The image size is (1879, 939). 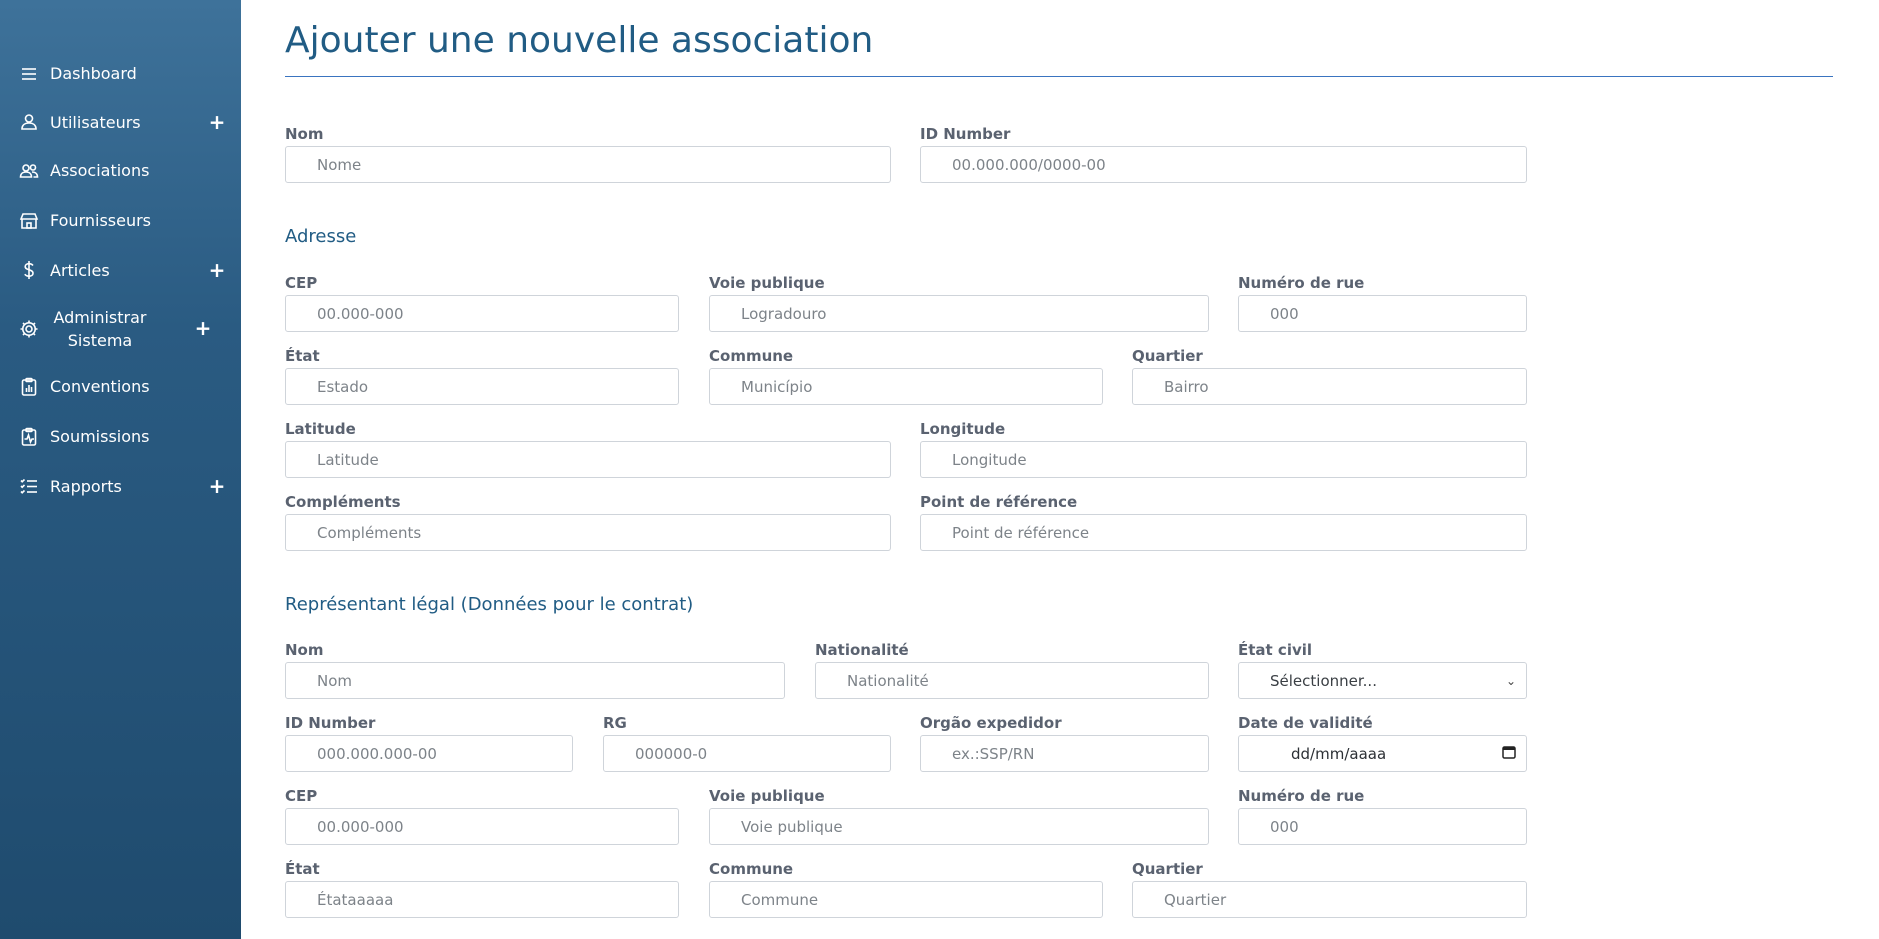 What do you see at coordinates (29, 171) in the screenshot?
I see `users-icon` at bounding box center [29, 171].